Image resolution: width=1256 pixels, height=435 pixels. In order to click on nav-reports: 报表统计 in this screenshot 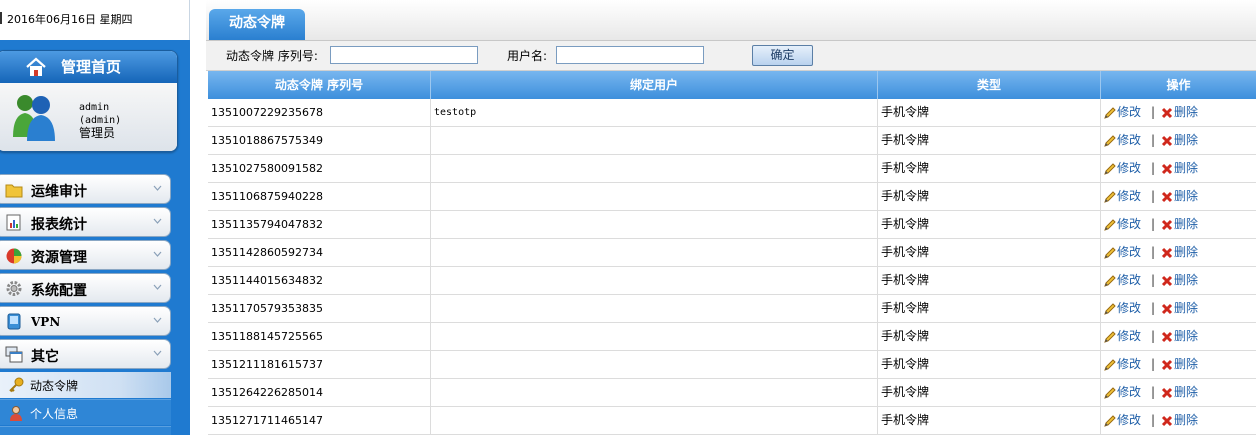, I will do `click(85, 222)`.